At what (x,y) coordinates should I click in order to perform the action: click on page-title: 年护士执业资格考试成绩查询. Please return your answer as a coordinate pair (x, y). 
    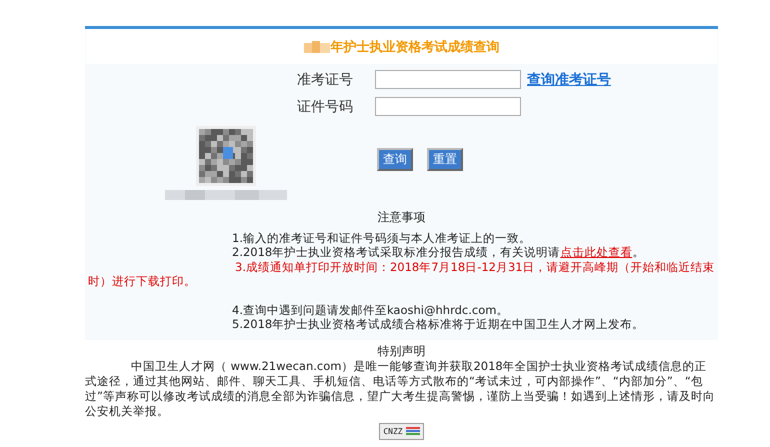
    Looking at the image, I should click on (415, 47).